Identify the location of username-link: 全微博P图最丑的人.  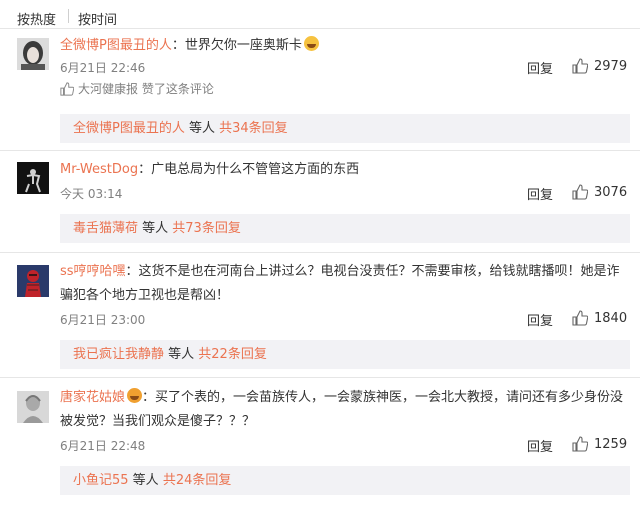
(116, 45).